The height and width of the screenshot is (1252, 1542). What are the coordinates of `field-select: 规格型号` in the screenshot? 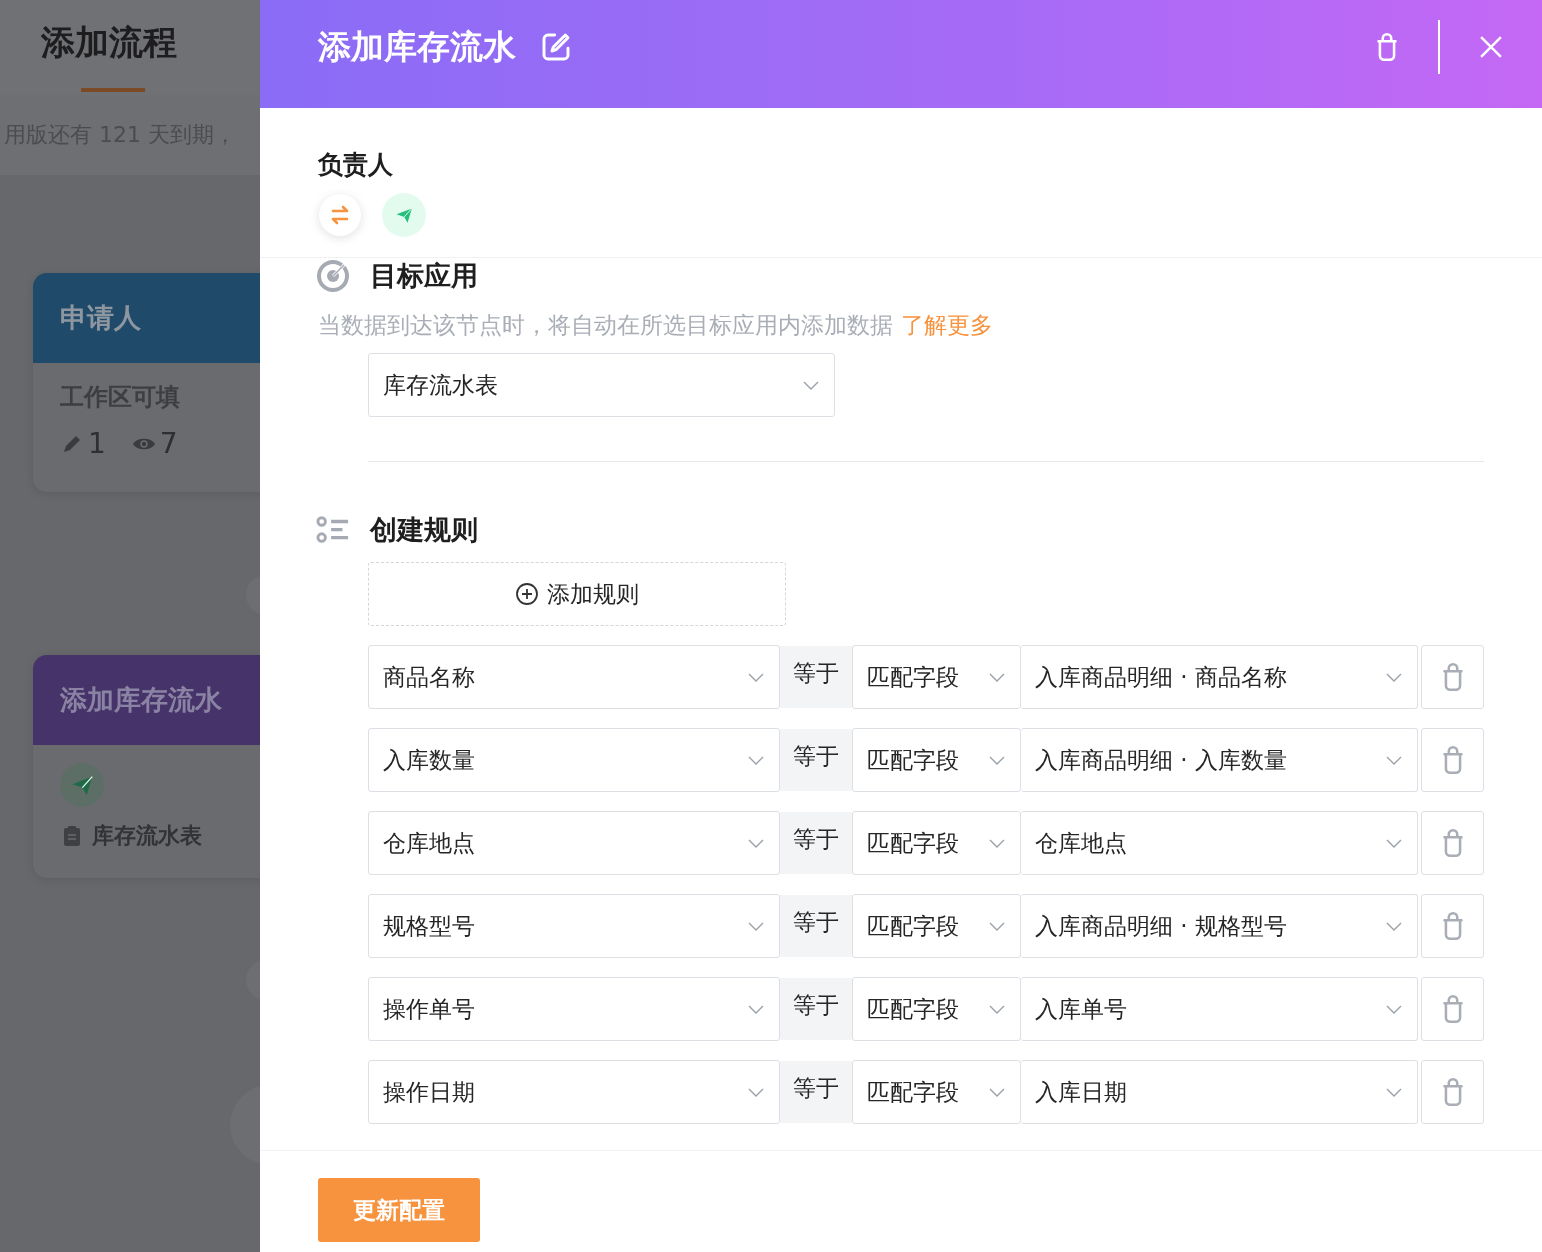 It's located at (574, 926).